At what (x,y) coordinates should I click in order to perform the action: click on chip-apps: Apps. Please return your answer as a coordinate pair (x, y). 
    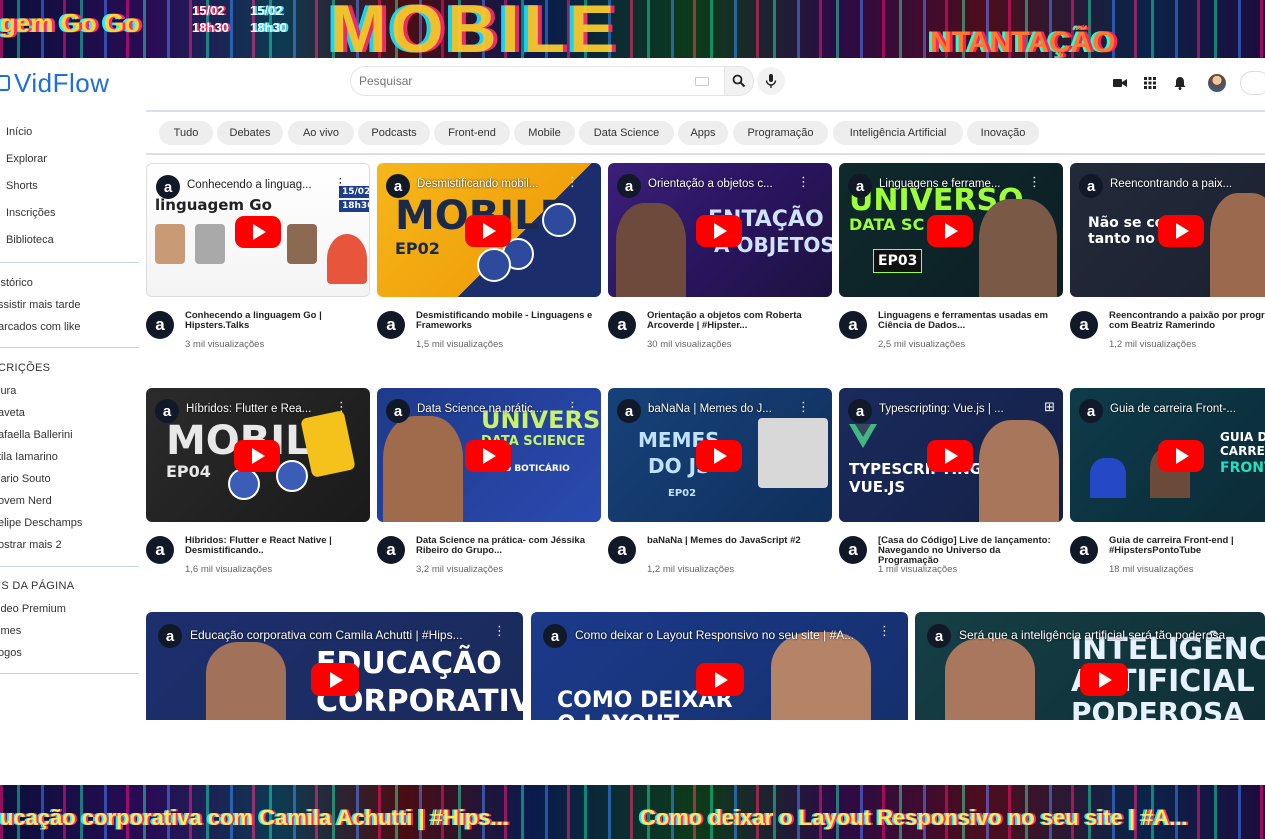
    Looking at the image, I should click on (703, 133).